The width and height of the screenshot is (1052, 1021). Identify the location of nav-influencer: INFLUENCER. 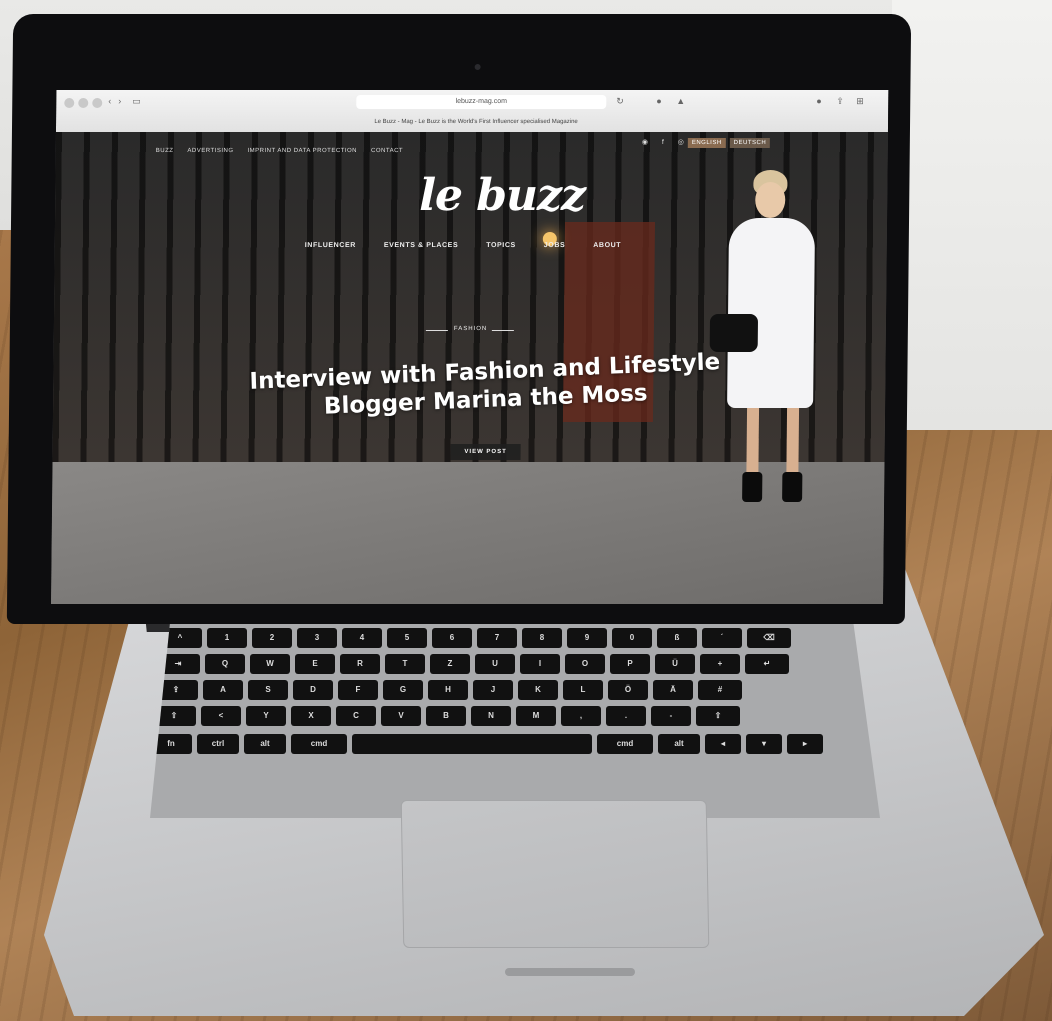
(330, 245).